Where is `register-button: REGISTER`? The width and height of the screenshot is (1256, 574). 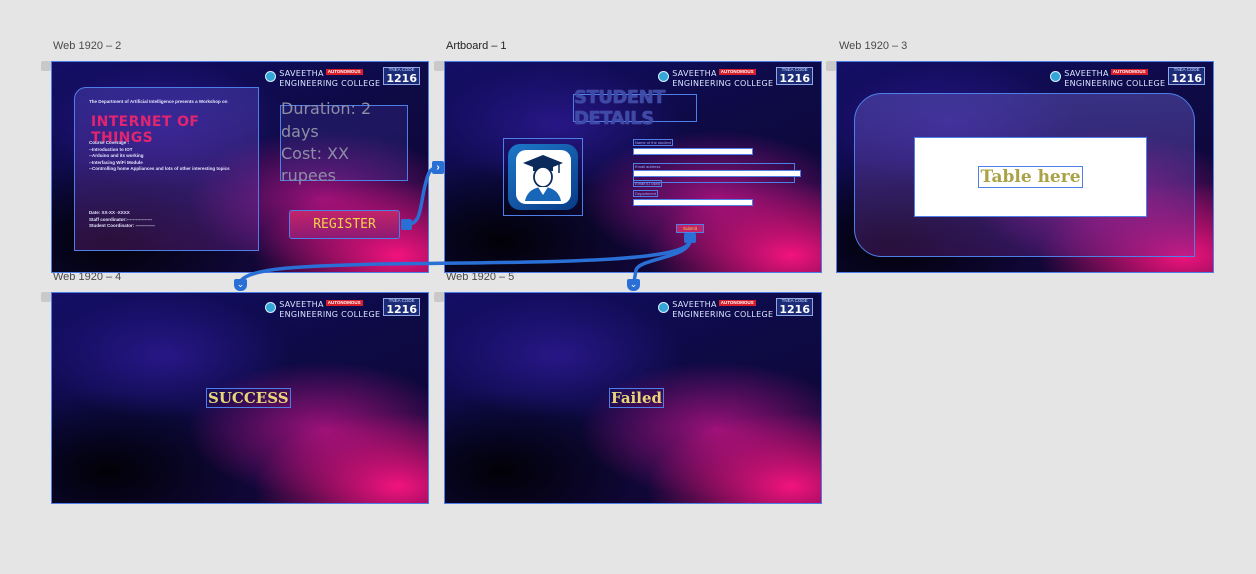
register-button: REGISTER is located at coordinates (344, 224).